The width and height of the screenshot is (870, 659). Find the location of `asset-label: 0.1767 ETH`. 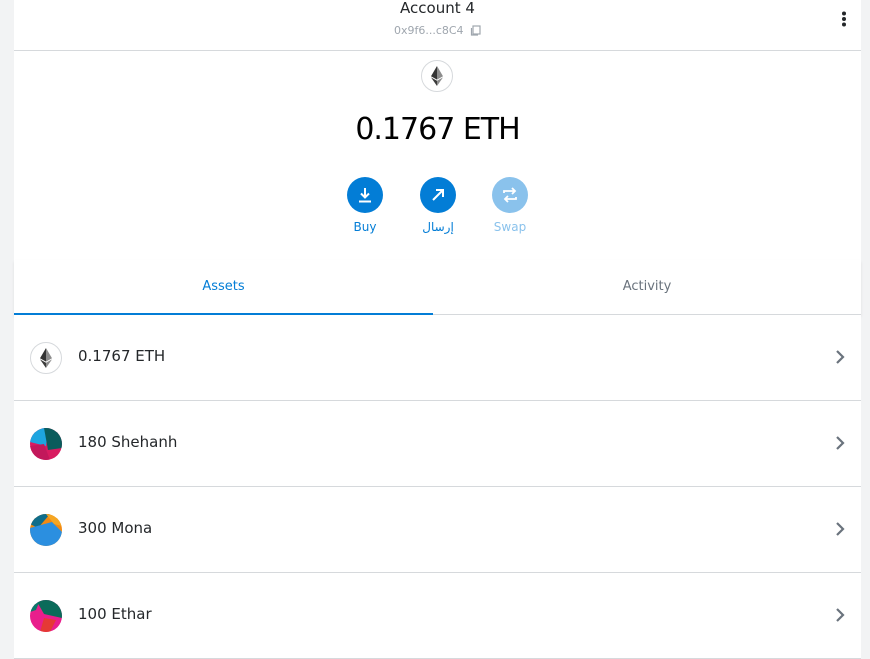

asset-label: 0.1767 ETH is located at coordinates (122, 356).